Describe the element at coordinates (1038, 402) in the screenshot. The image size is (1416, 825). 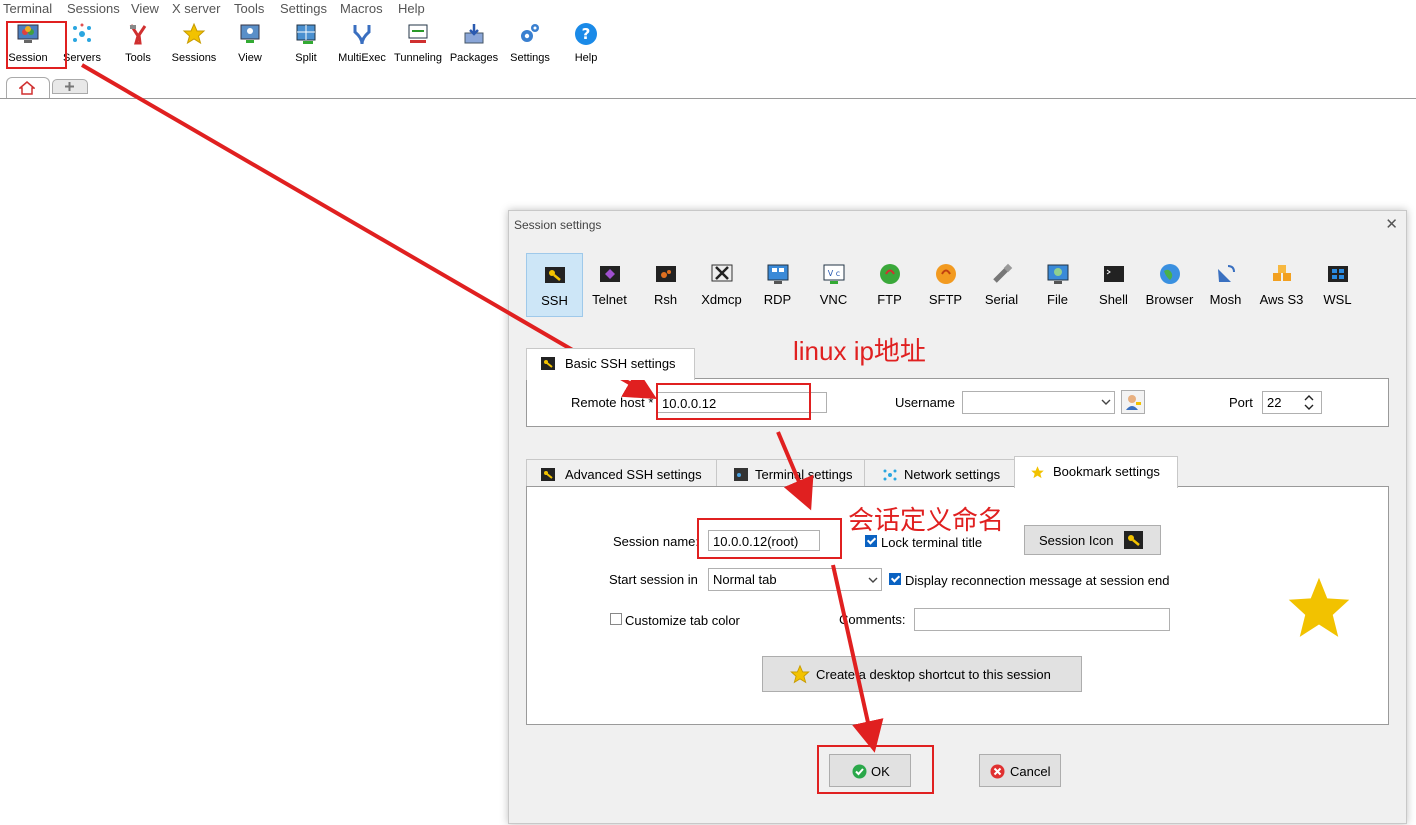
I see `username-select` at that location.